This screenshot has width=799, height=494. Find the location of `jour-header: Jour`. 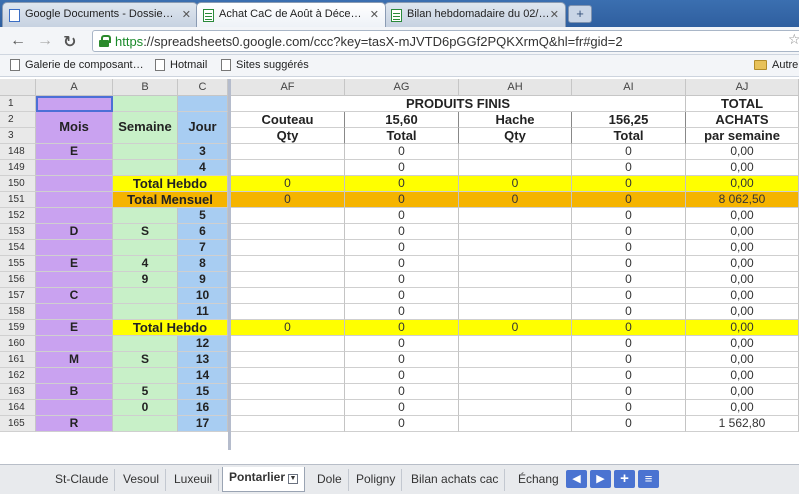

jour-header: Jour is located at coordinates (203, 128).